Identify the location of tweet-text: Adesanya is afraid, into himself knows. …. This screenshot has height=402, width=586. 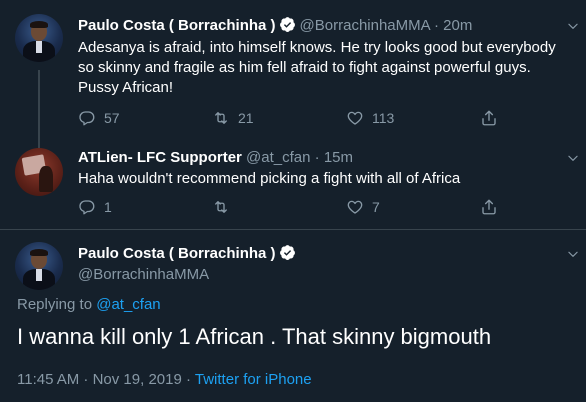
(317, 67).